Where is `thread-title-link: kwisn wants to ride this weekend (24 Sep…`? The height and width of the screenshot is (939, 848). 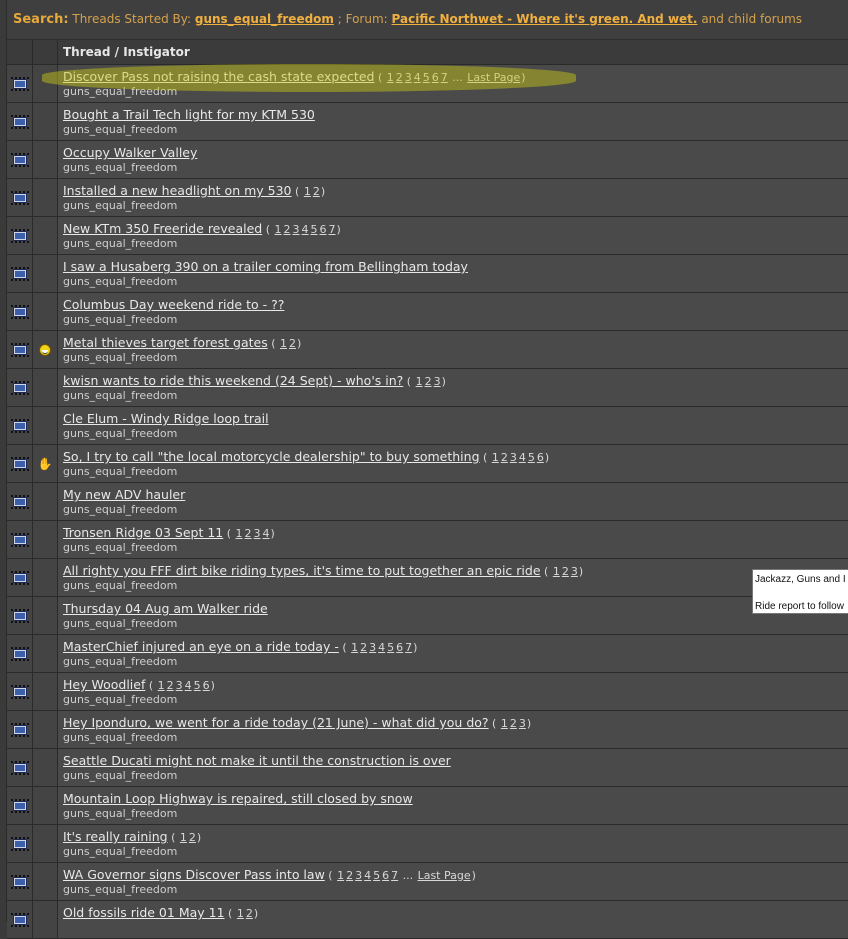
thread-title-link: kwisn wants to ride this weekend (24 Sep… is located at coordinates (233, 380).